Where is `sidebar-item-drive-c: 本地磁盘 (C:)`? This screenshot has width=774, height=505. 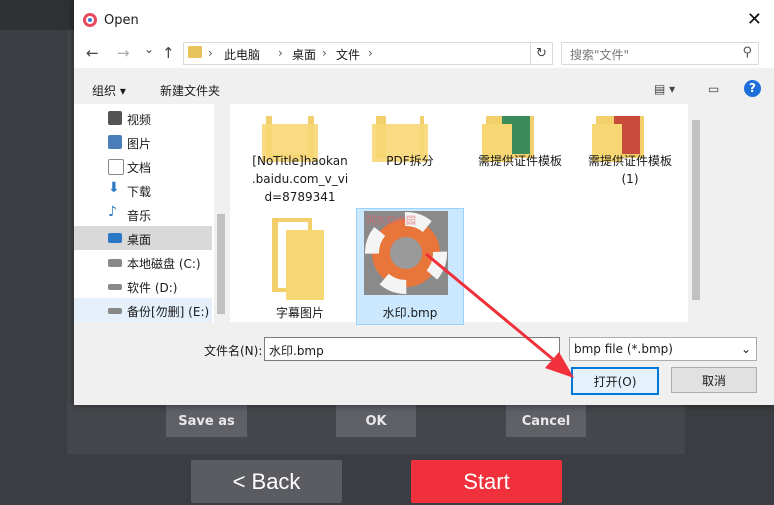 sidebar-item-drive-c: 本地磁盘 (C:) is located at coordinates (143, 262).